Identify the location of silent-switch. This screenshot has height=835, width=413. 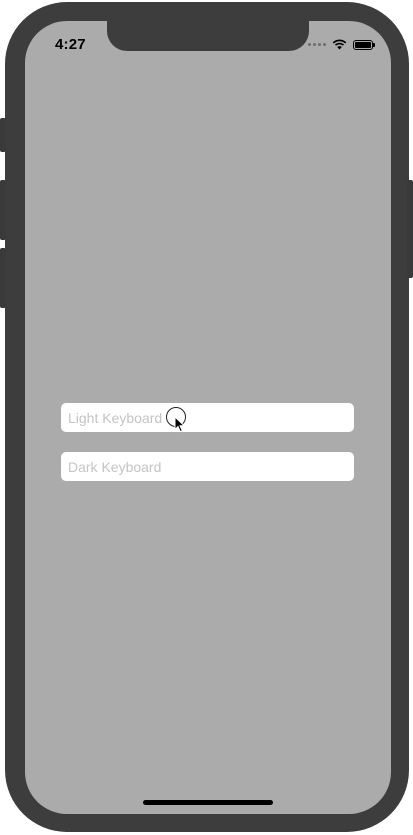
(3, 135).